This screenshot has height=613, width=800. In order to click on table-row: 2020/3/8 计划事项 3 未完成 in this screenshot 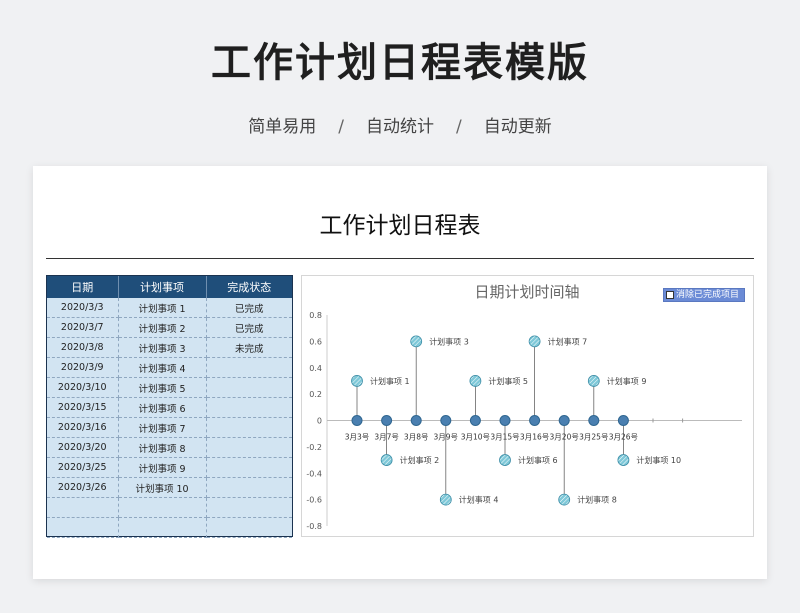, I will do `click(169, 347)`.